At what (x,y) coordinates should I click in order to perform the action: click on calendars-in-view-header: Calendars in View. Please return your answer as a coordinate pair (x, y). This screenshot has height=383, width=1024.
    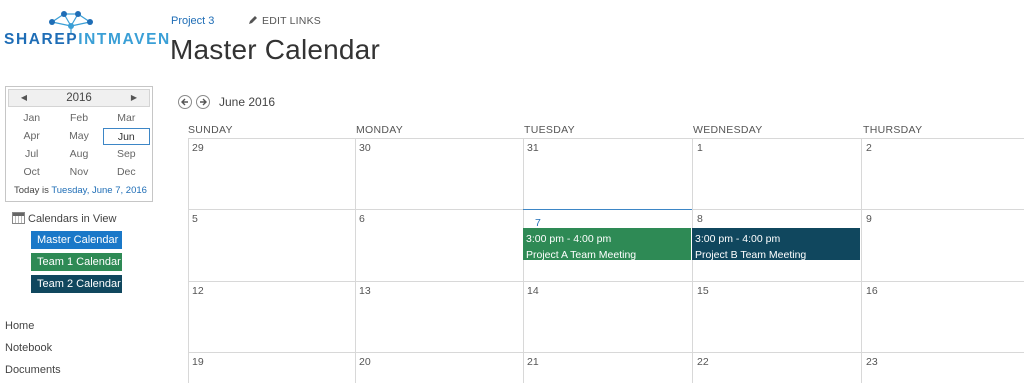
    Looking at the image, I should click on (64, 218).